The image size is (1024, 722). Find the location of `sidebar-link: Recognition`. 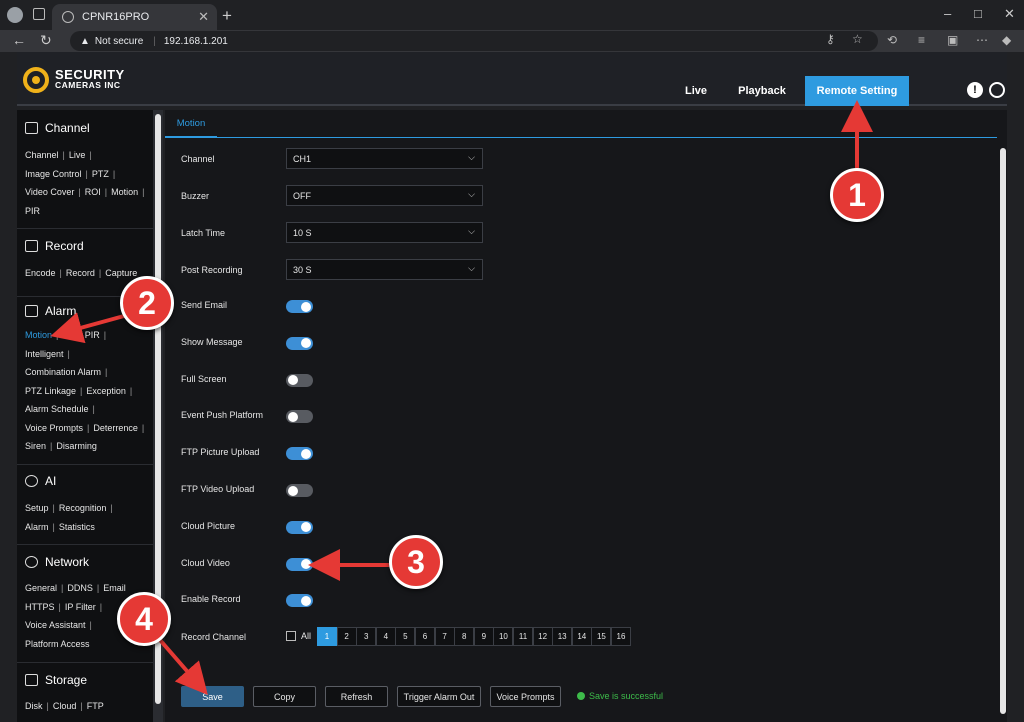

sidebar-link: Recognition is located at coordinates (83, 508).